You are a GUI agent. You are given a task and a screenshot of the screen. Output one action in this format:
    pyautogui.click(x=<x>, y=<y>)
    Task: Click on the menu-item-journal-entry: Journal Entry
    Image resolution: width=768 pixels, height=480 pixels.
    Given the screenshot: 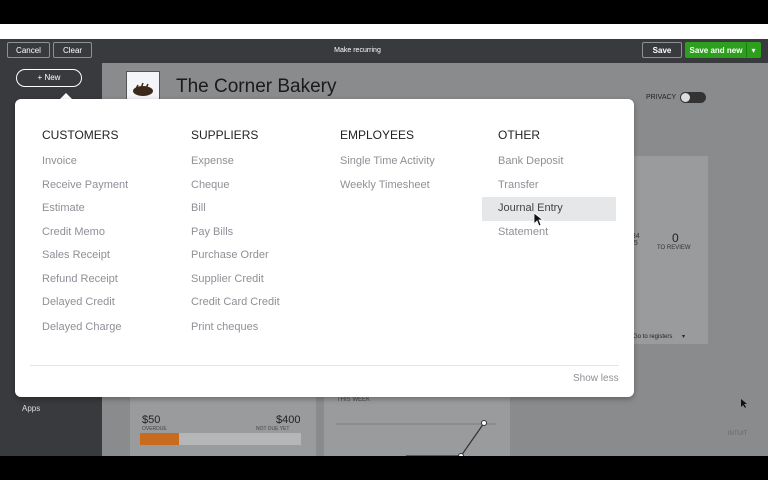 What is the action you would take?
    pyautogui.click(x=530, y=208)
    